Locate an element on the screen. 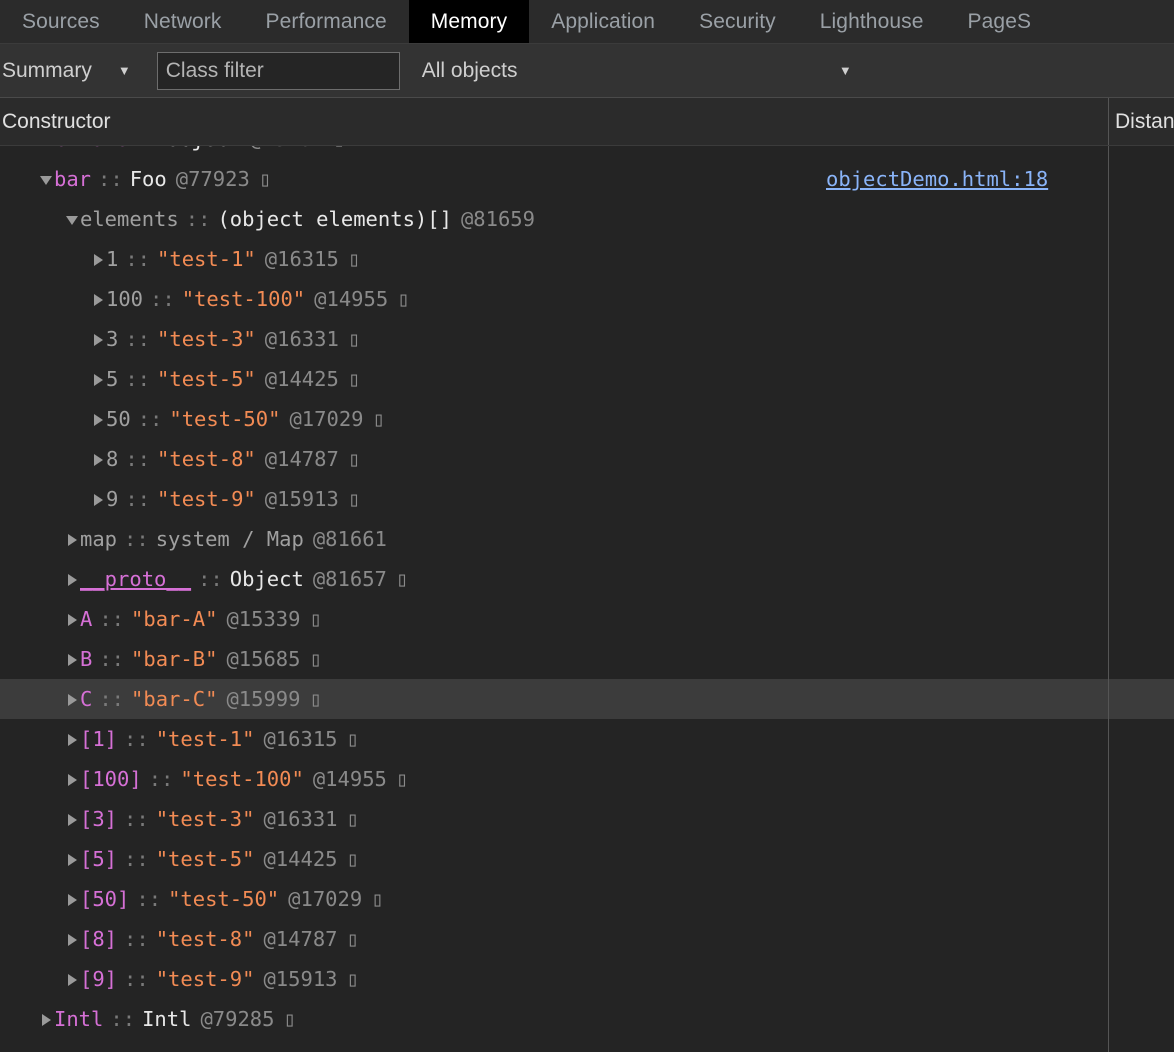  tab-lighthouse: Lighthouse is located at coordinates (872, 21).